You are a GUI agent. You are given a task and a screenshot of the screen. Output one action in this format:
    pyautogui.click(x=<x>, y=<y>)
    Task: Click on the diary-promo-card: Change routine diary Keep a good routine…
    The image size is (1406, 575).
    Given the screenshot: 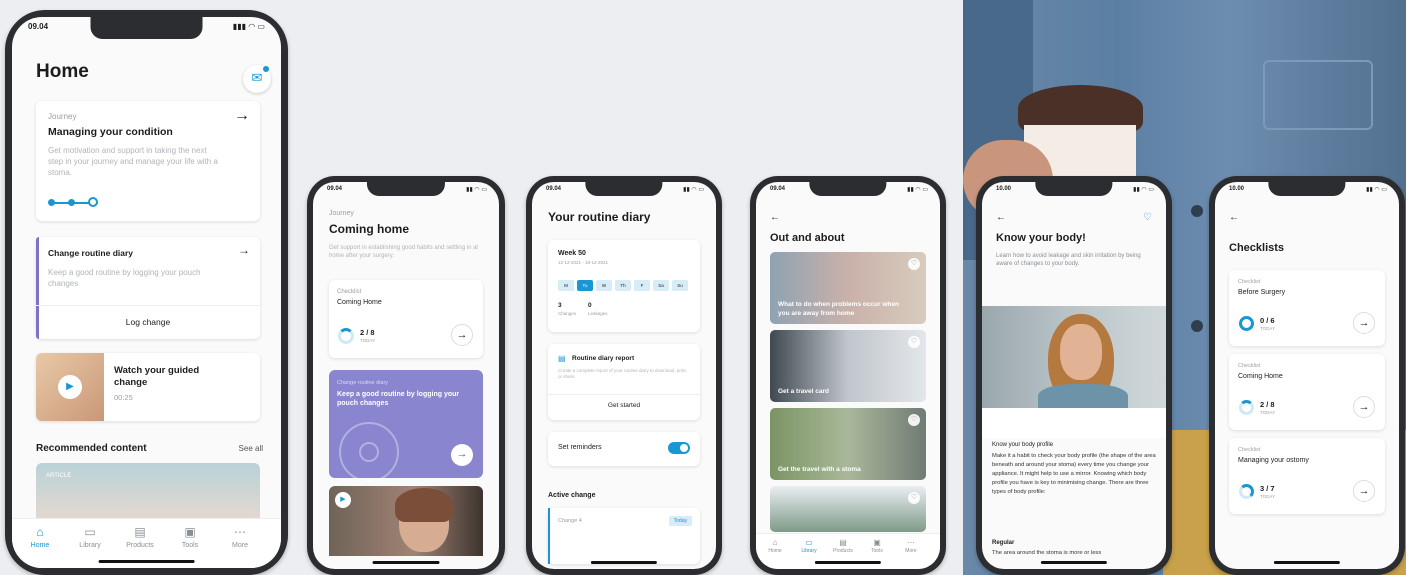 What is the action you would take?
    pyautogui.click(x=406, y=424)
    